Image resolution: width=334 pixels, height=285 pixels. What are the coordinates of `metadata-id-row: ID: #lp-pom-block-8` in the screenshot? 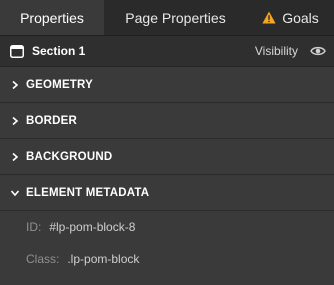 It's located at (167, 227).